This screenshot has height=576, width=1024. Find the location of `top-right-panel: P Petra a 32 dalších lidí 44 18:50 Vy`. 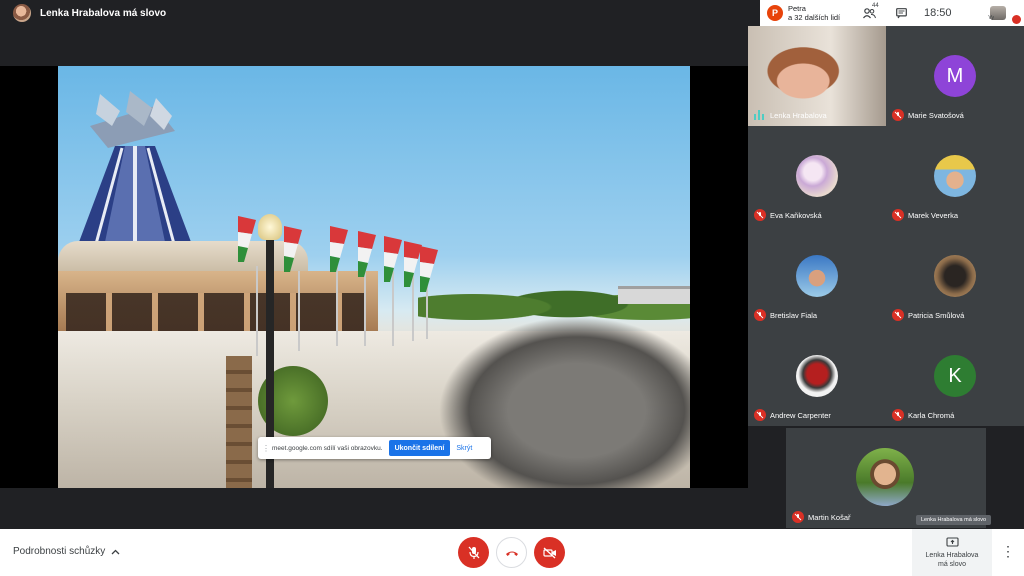

top-right-panel: P Petra a 32 dalších lidí 44 18:50 Vy is located at coordinates (892, 13).